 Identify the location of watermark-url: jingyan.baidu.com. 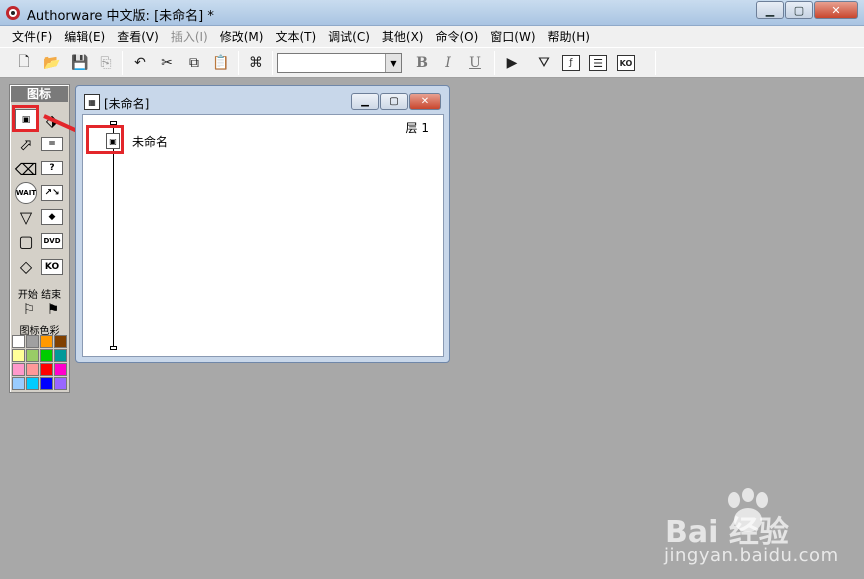
(751, 555).